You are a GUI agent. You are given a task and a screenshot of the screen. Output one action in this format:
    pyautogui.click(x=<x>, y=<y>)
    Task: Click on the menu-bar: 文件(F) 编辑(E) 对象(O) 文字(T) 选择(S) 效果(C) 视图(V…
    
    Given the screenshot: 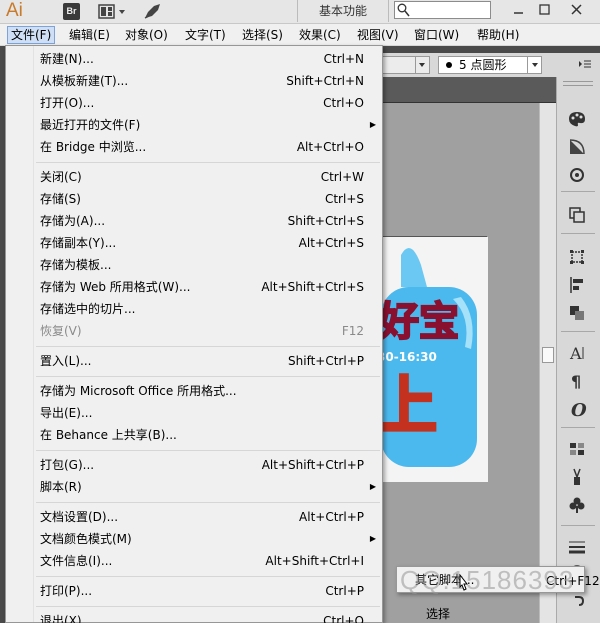 What is the action you would take?
    pyautogui.click(x=300, y=35)
    